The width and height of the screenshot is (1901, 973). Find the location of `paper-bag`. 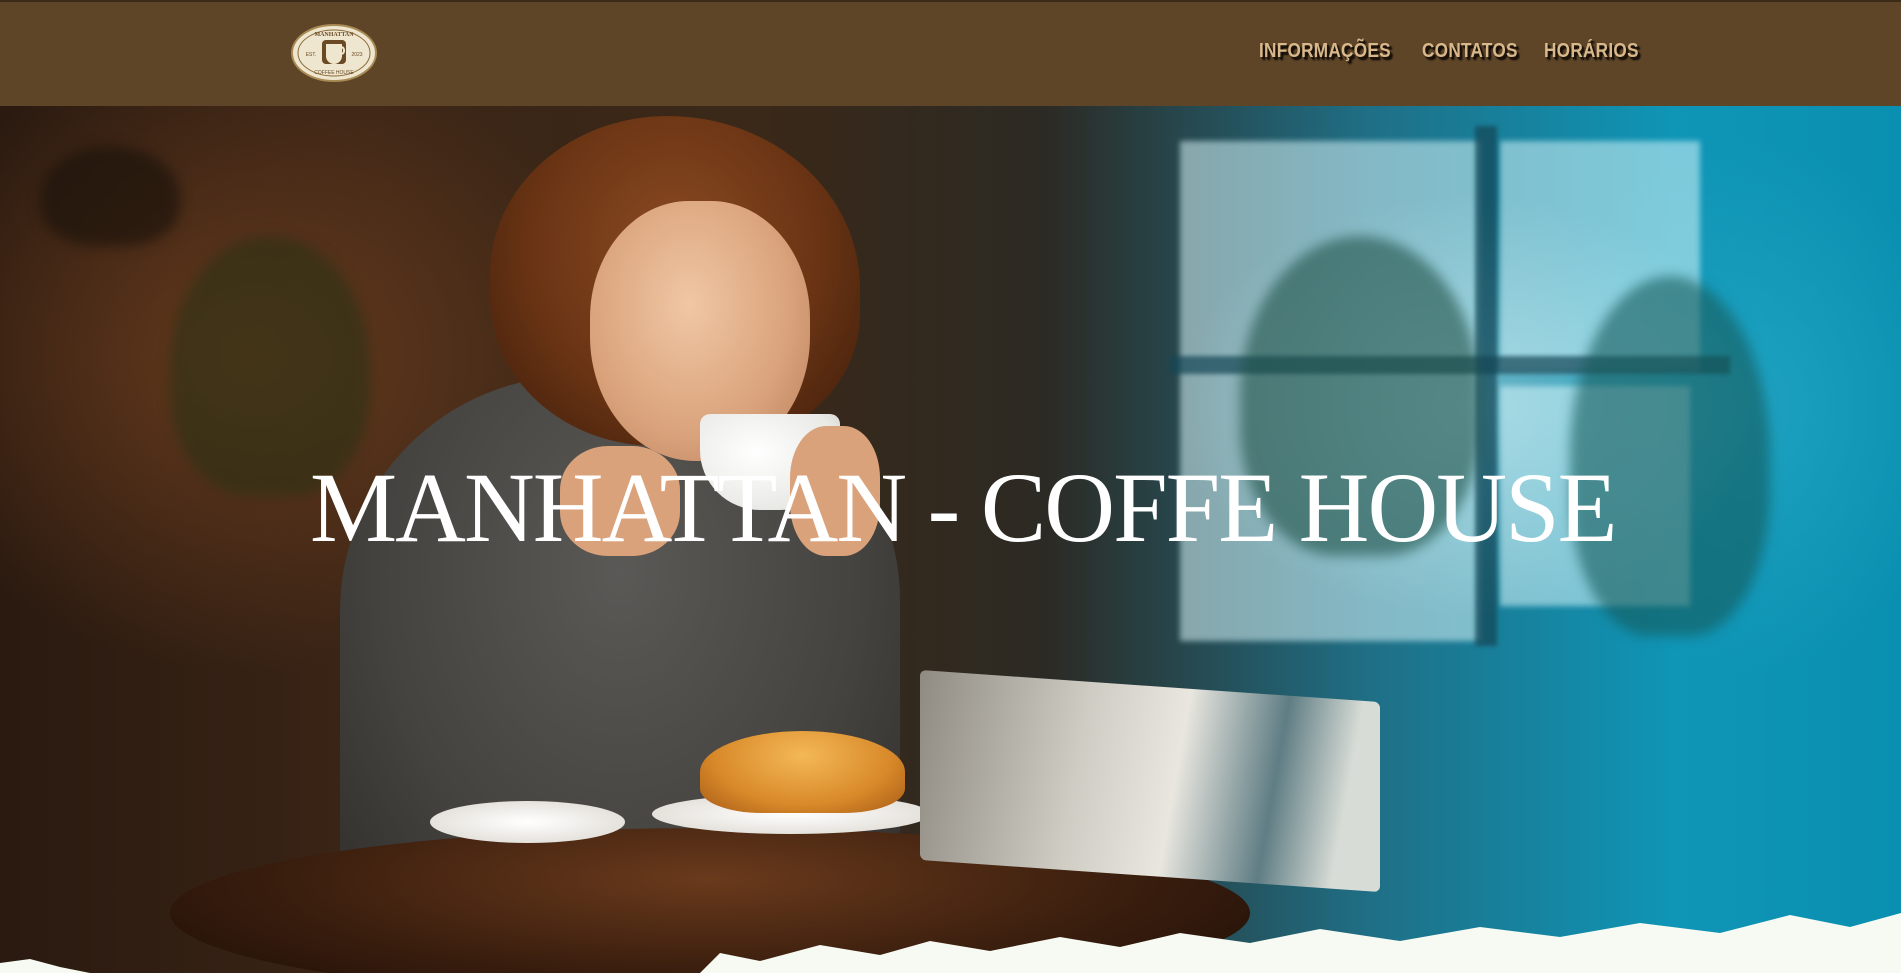

paper-bag is located at coordinates (1150, 781).